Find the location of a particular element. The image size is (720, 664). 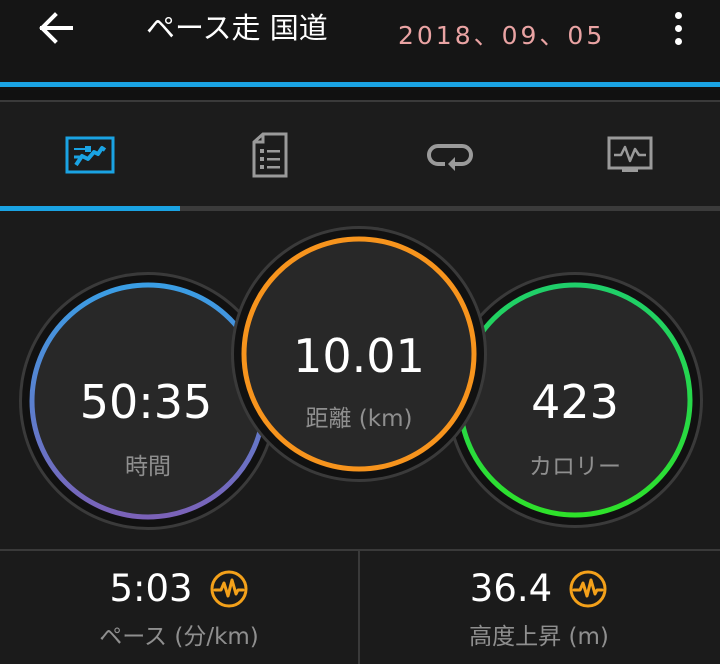

header-accent-line is located at coordinates (360, 84).